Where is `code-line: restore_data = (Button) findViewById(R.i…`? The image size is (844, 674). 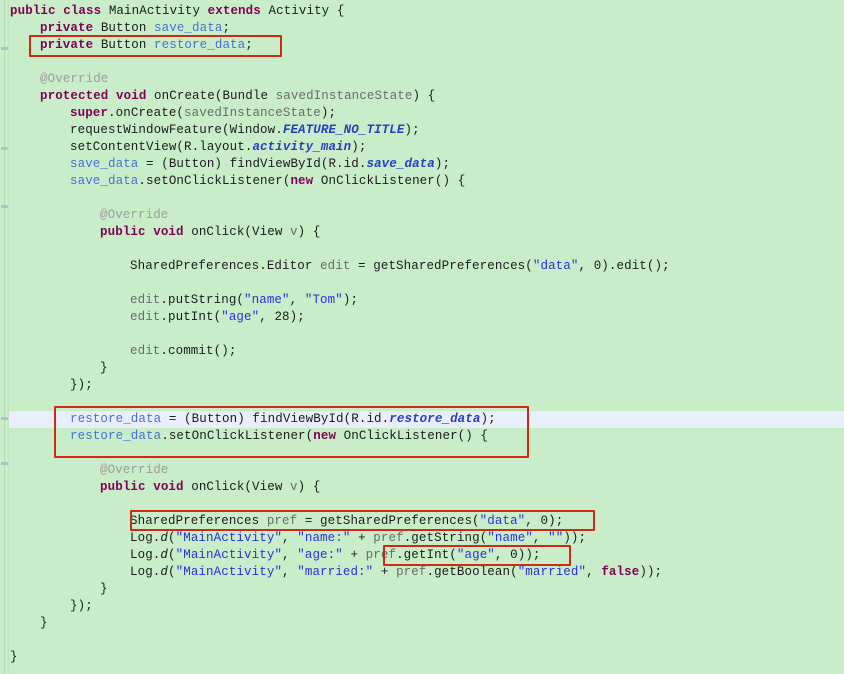 code-line: restore_data = (Button) findViewById(R.i… is located at coordinates (422, 419).